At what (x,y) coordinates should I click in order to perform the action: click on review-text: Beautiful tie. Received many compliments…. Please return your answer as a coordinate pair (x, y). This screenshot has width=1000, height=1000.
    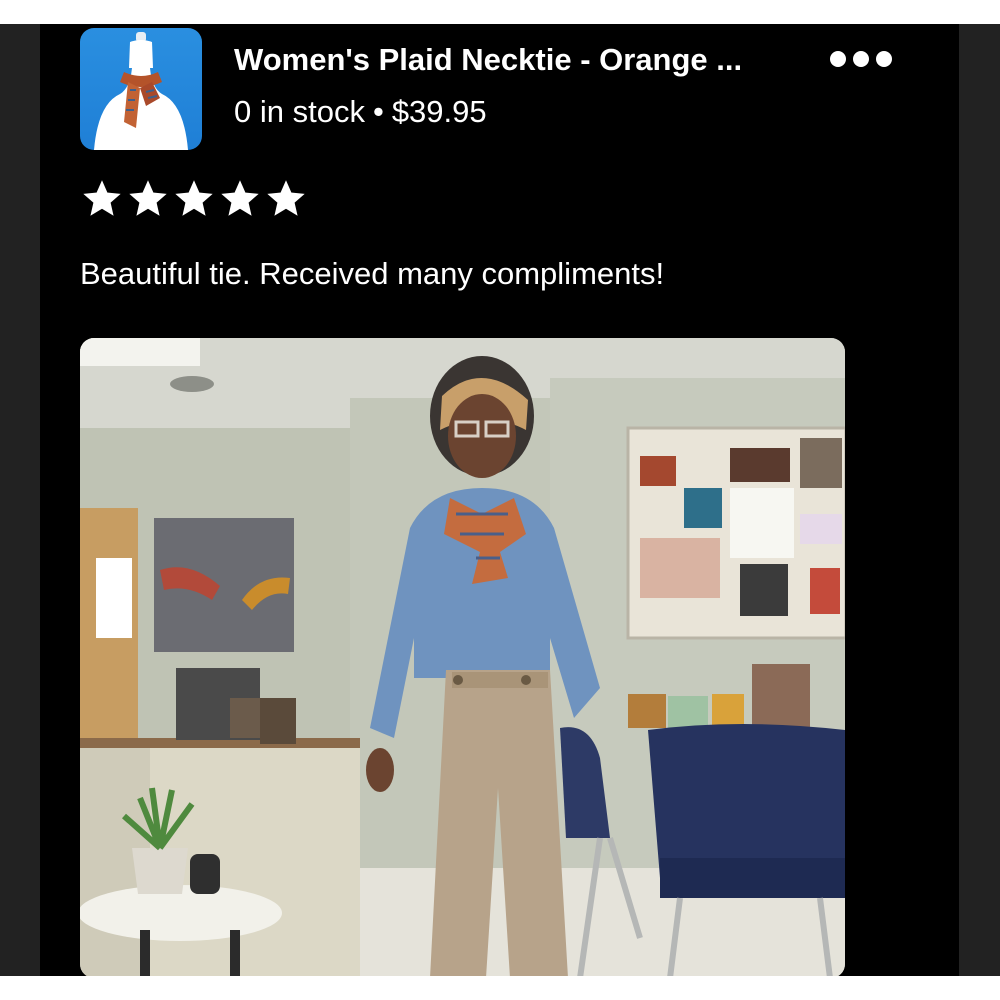
    Looking at the image, I should click on (372, 273).